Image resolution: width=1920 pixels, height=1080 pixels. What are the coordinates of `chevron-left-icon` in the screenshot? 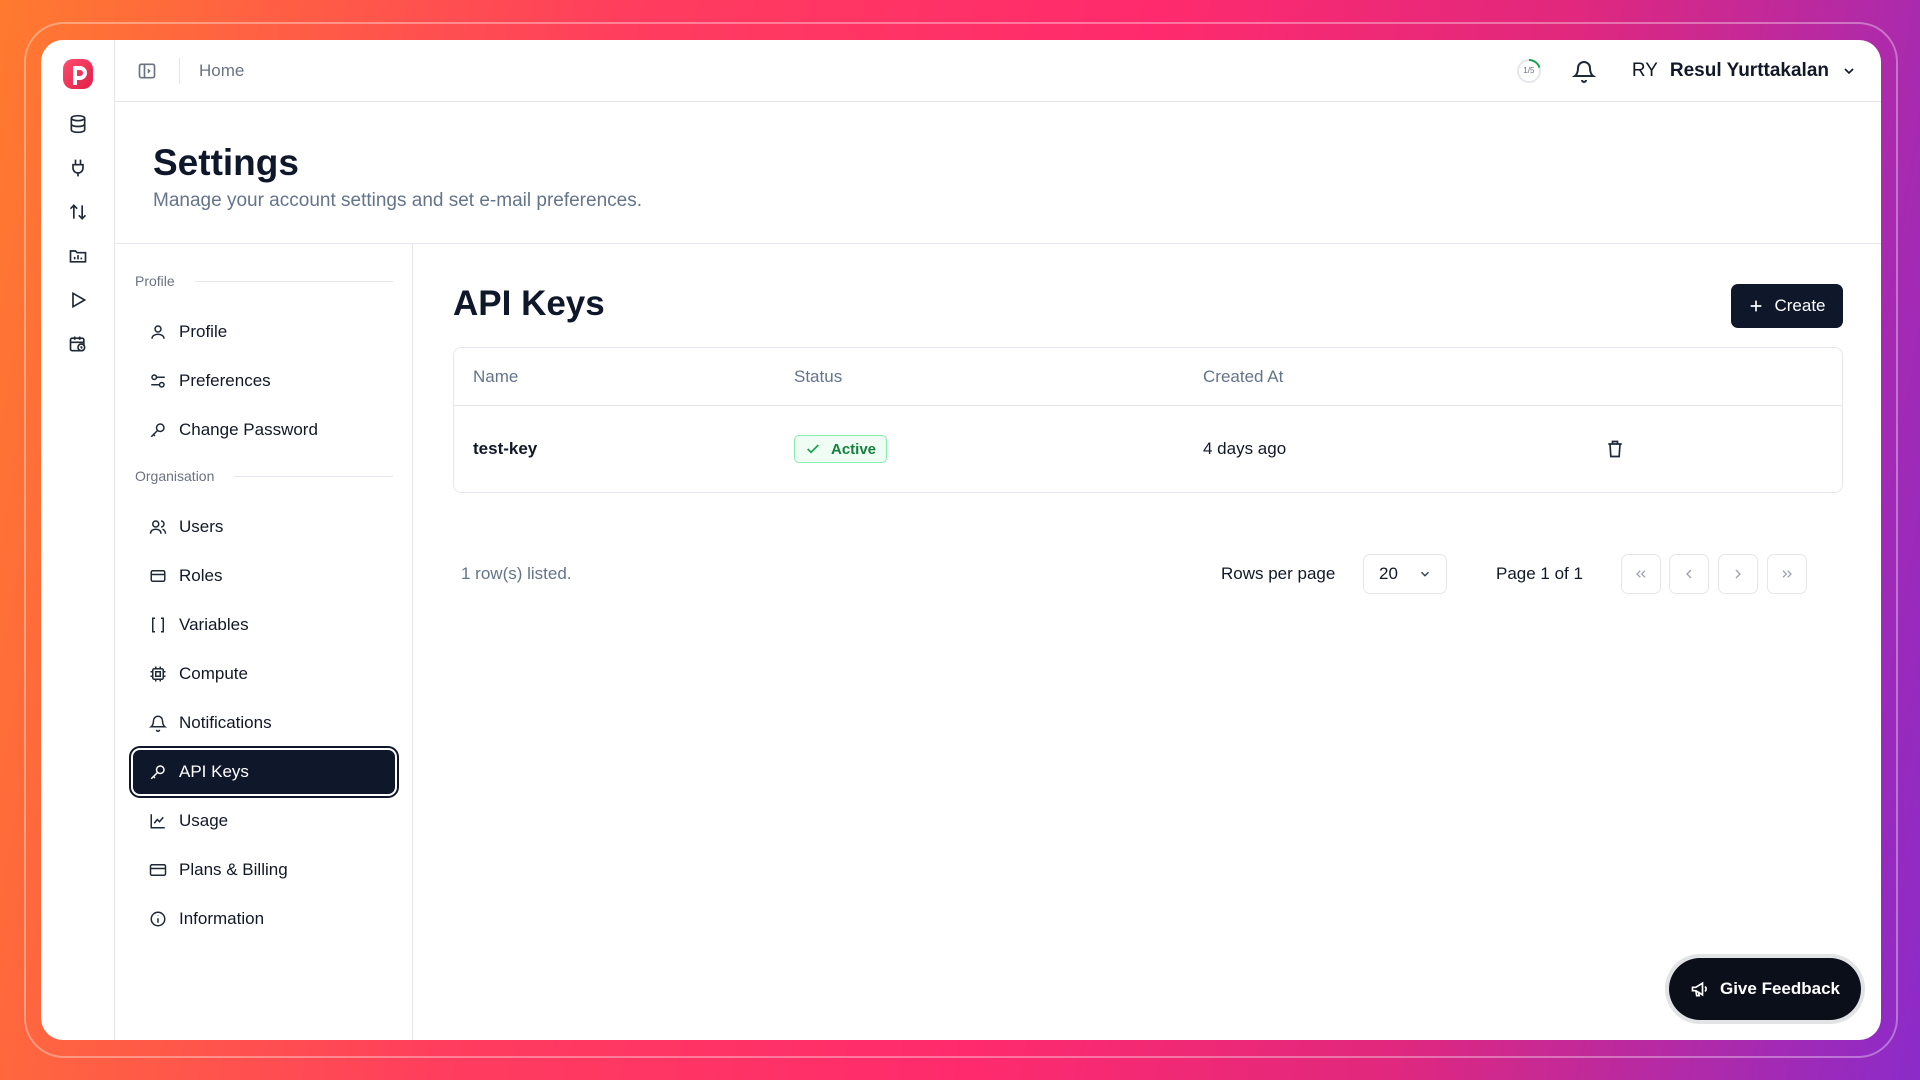 It's located at (1689, 574).